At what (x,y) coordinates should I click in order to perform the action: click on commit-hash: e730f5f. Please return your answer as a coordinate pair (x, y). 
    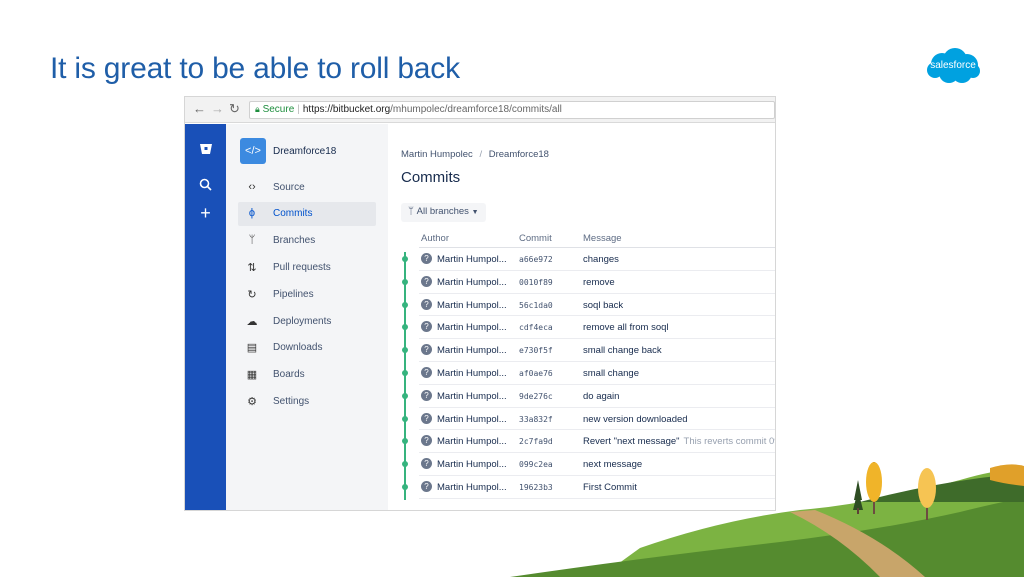
    Looking at the image, I should click on (536, 350).